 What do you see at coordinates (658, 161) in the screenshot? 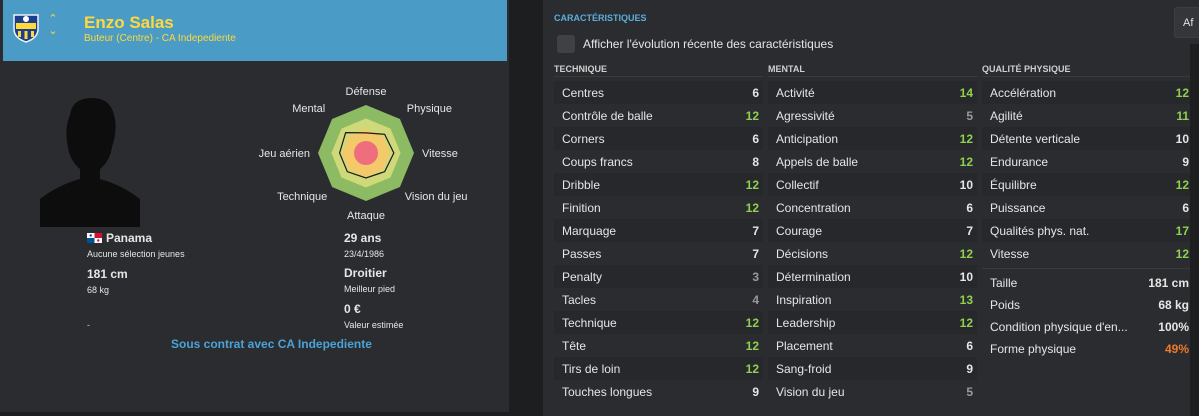
I see `attribute-row: Coups francs 8` at bounding box center [658, 161].